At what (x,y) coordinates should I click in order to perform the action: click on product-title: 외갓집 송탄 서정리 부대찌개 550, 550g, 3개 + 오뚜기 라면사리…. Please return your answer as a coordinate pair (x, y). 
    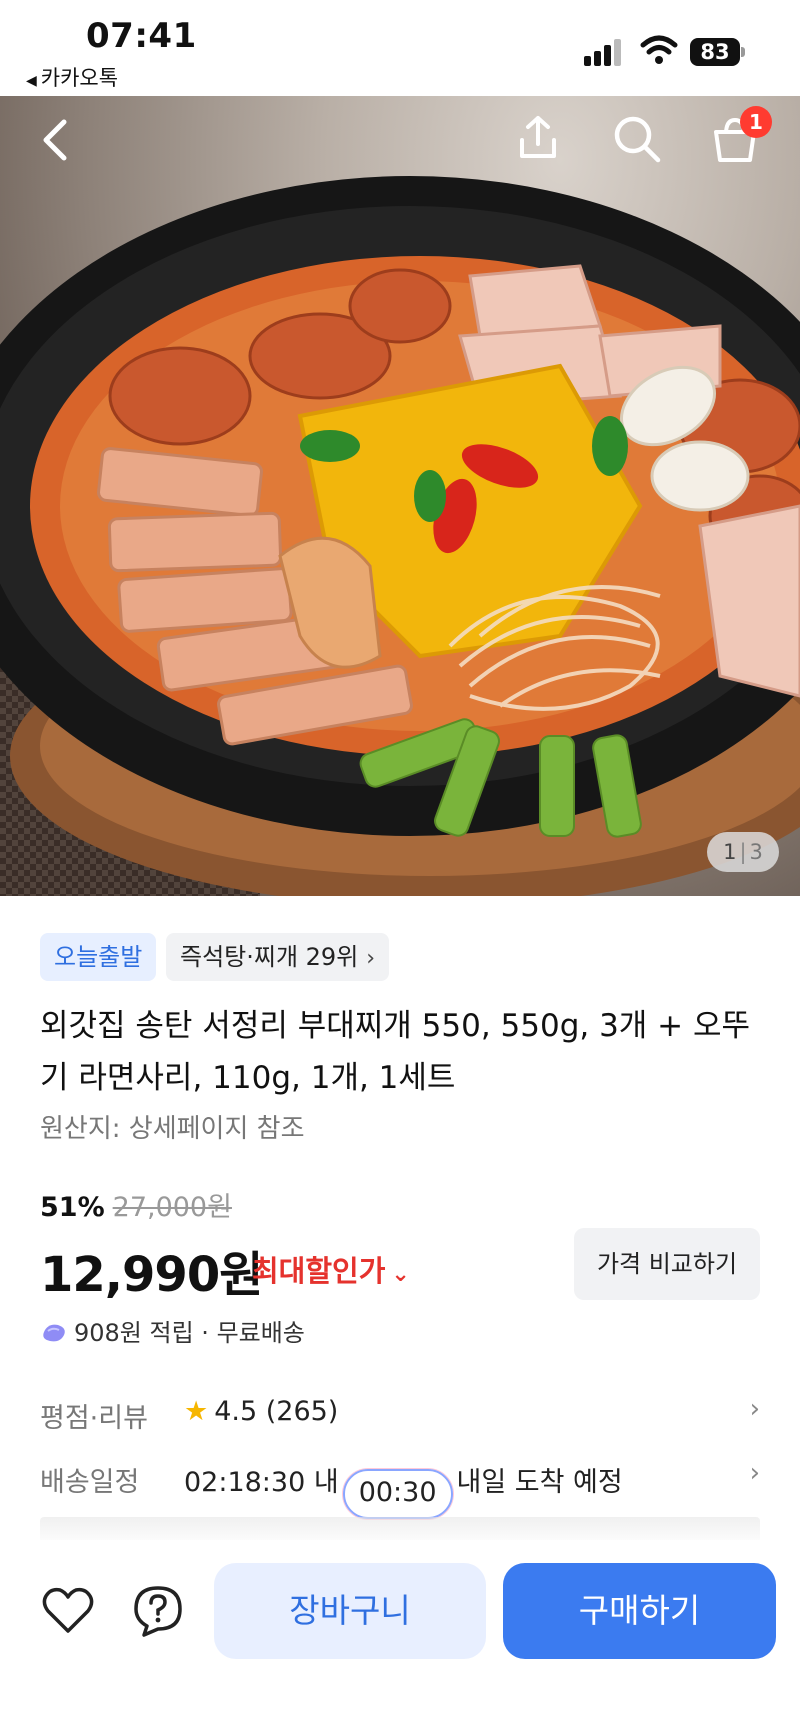
    Looking at the image, I should click on (395, 1052).